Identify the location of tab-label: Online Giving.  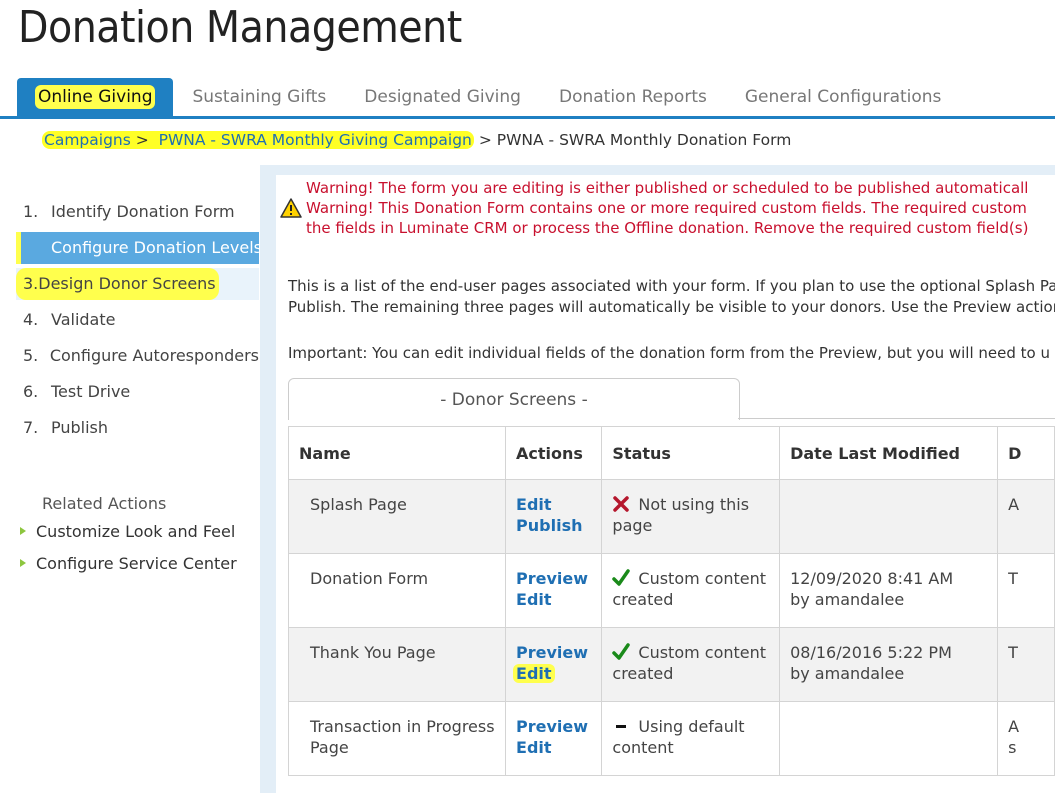
(95, 97).